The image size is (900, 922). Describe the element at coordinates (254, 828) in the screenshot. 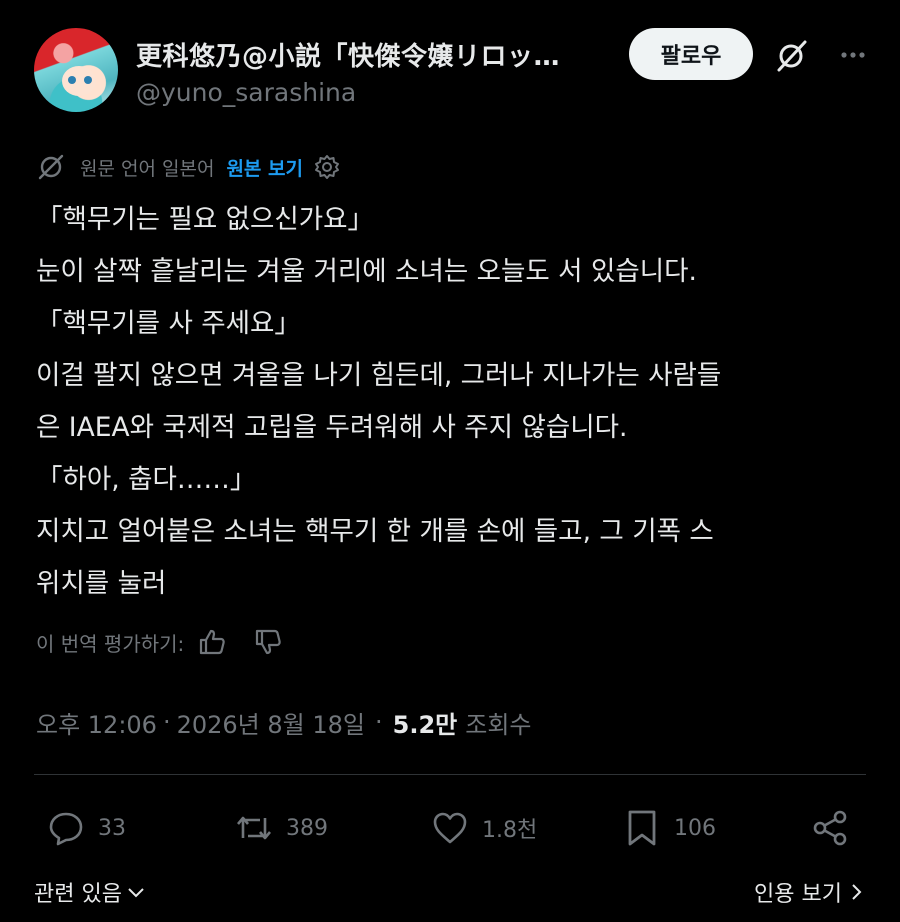

I see `repost-icon` at that location.